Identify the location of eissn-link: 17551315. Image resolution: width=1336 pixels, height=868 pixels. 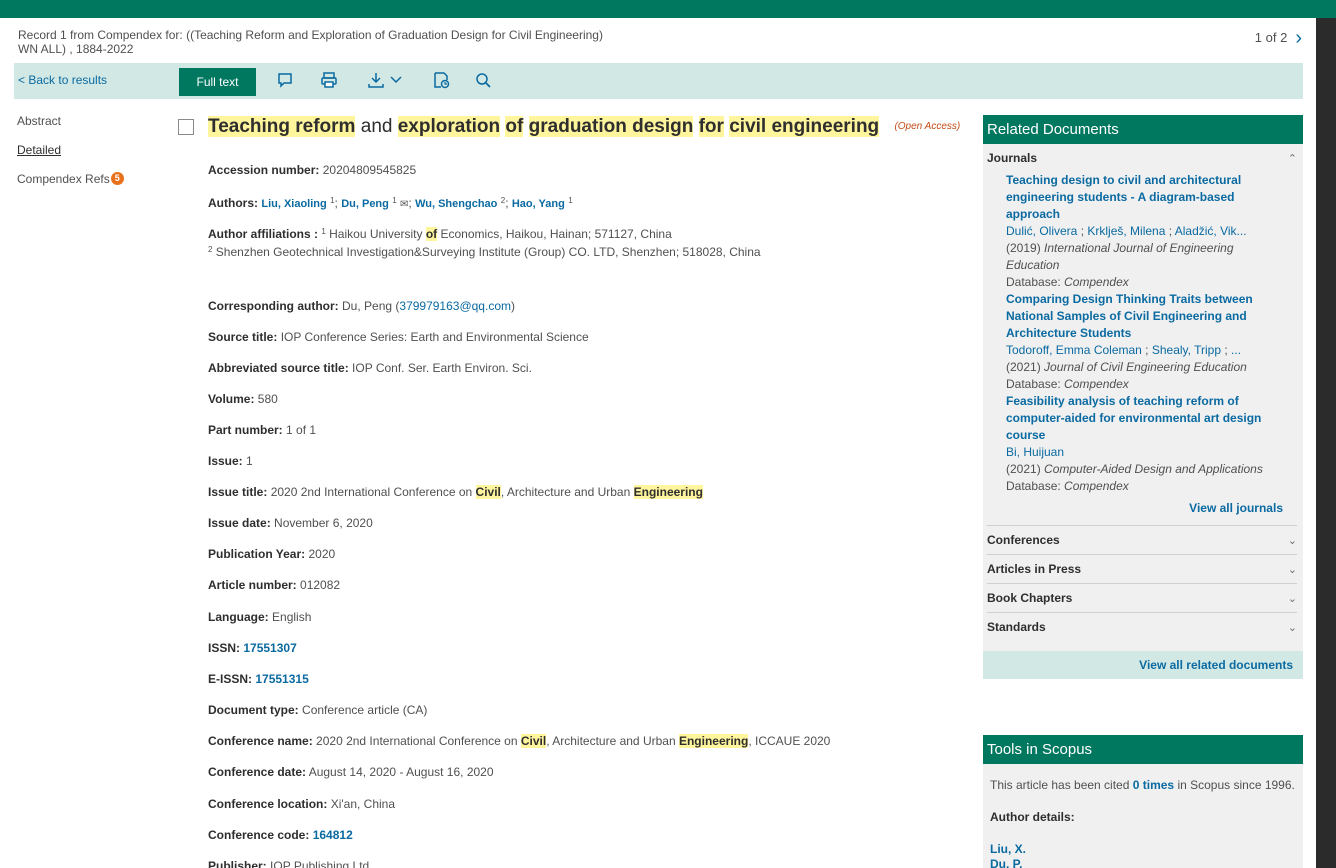
(281, 679).